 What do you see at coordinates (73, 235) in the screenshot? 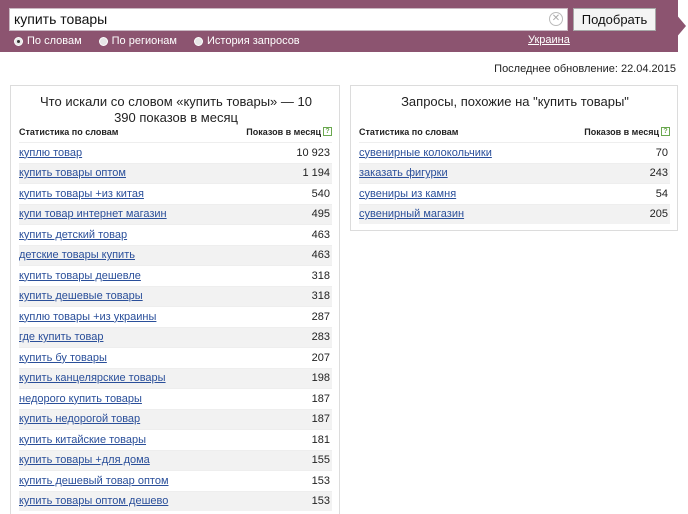
I see `phrase-link: купить детский товар` at bounding box center [73, 235].